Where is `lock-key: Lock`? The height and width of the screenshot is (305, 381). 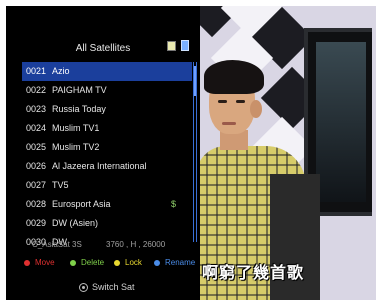 lock-key: Lock is located at coordinates (128, 262).